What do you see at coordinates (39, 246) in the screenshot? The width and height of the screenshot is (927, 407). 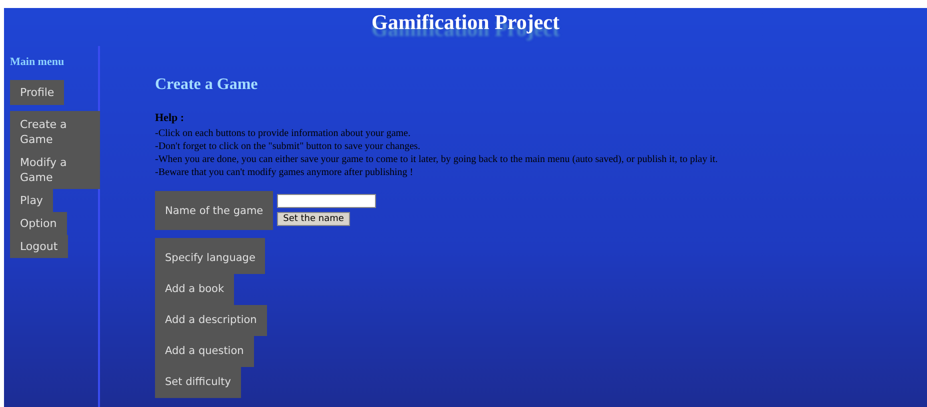 I see `menu-item: Logout` at bounding box center [39, 246].